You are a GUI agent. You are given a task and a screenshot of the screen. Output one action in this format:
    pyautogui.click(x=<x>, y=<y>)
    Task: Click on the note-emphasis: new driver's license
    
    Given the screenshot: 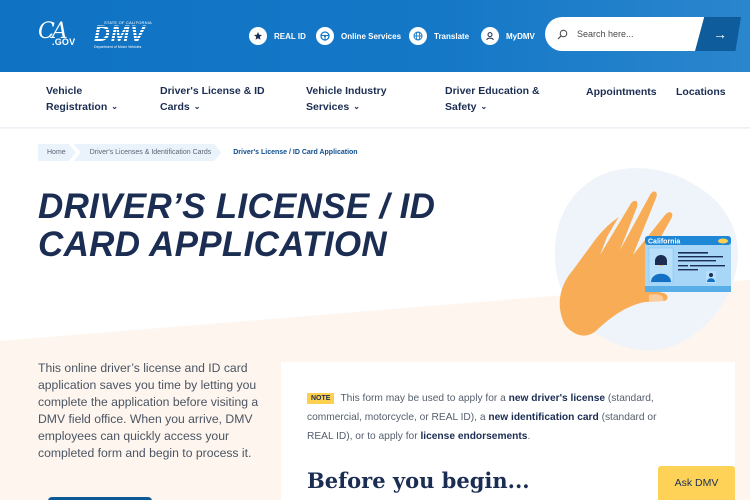 What is the action you would take?
    pyautogui.click(x=557, y=398)
    